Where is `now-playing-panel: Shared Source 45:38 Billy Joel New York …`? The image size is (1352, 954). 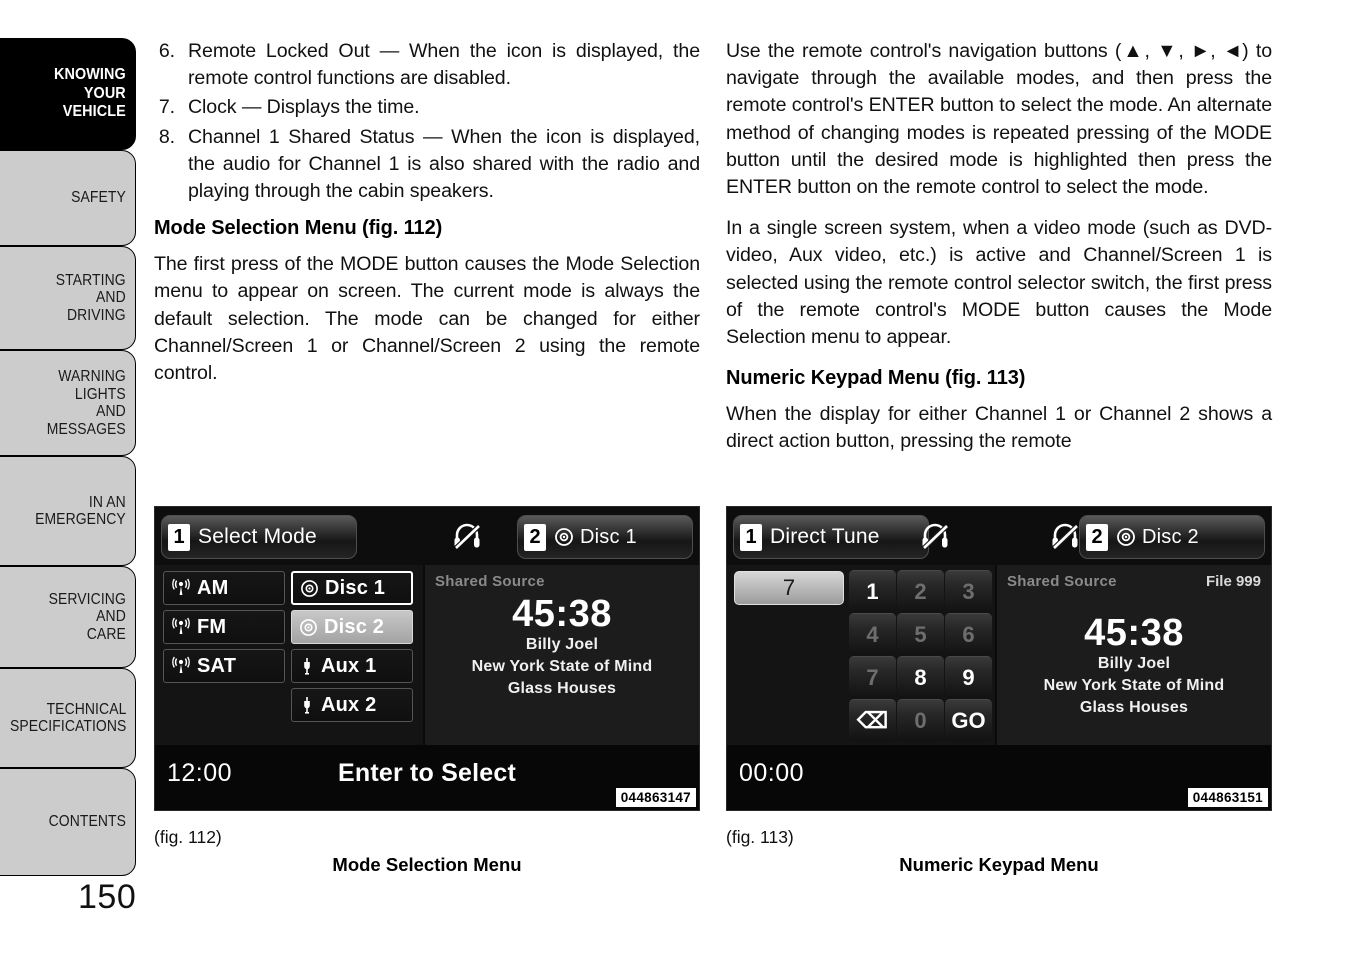
now-playing-panel: Shared Source 45:38 Billy Joel New York … is located at coordinates (561, 655).